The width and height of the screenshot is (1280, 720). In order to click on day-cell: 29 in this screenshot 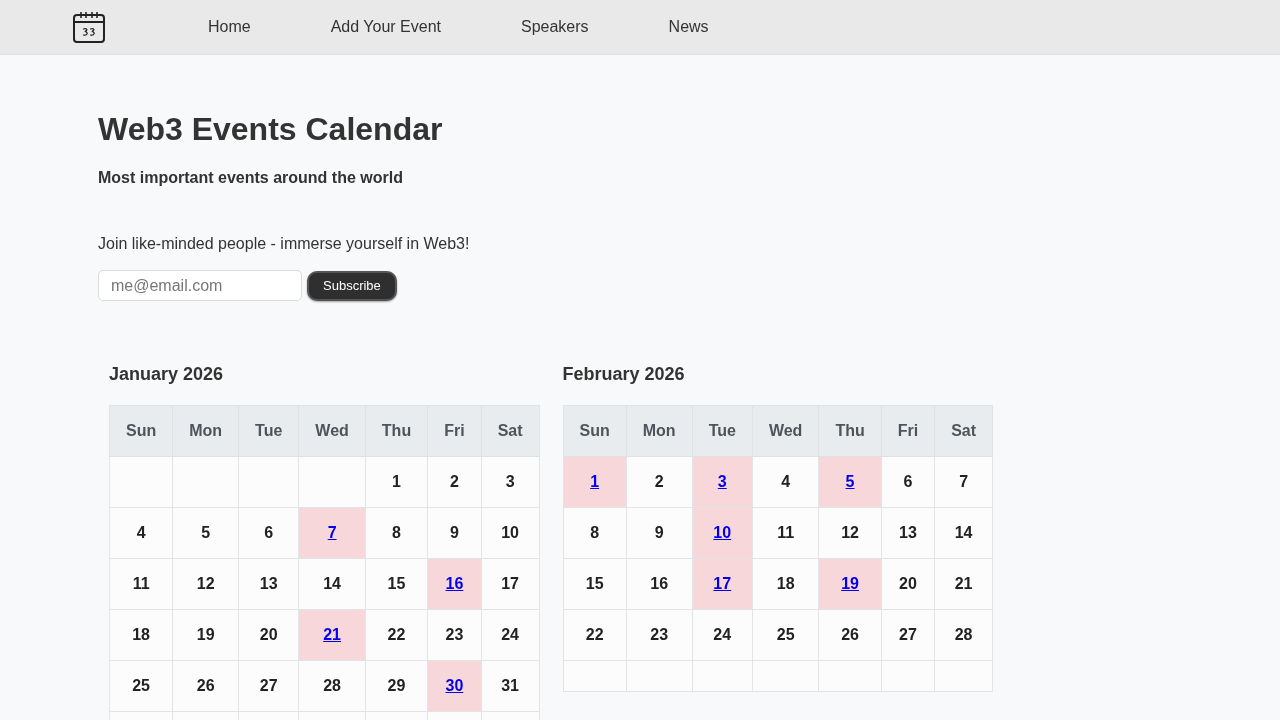, I will do `click(396, 686)`.